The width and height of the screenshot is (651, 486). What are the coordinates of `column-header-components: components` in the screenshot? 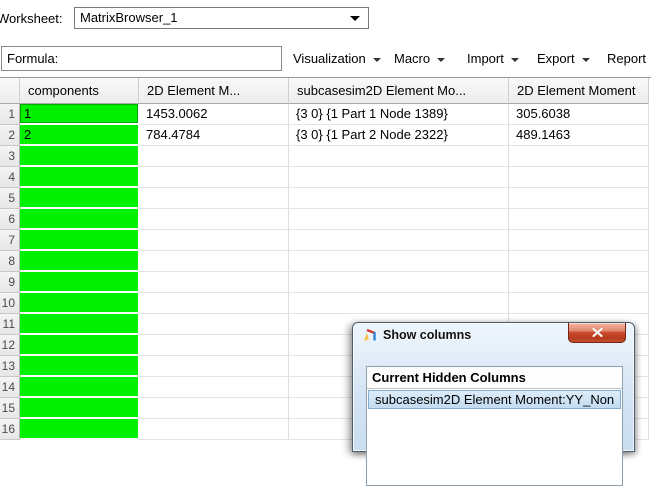 It's located at (79, 91).